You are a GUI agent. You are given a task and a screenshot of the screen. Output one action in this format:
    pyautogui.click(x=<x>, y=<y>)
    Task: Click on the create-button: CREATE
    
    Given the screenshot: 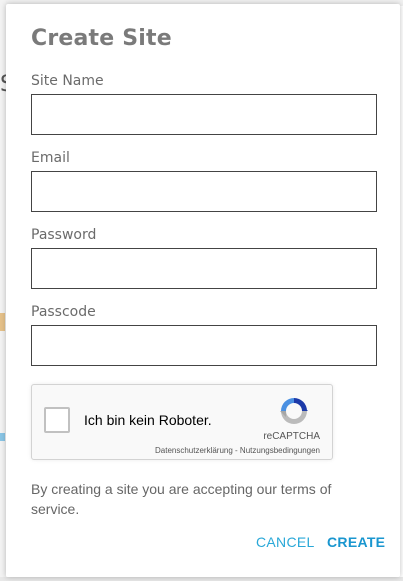 What is the action you would take?
    pyautogui.click(x=356, y=542)
    